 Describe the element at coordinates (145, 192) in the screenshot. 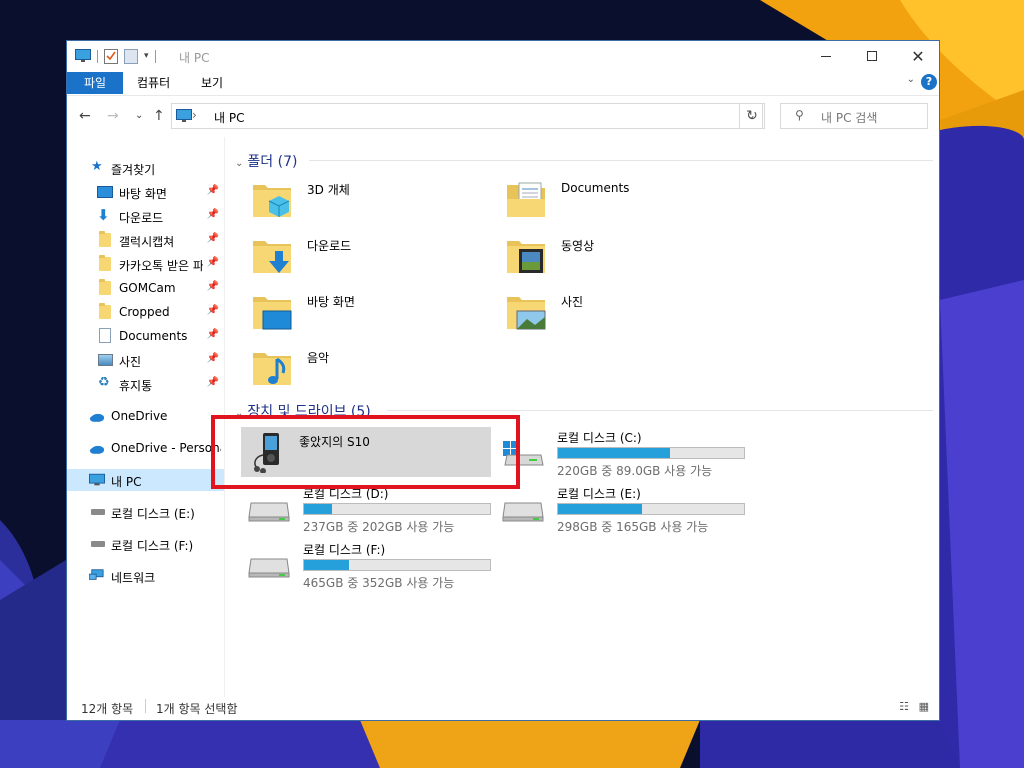

I see `sidebar-item-desktop: 바탕 화면 📌` at that location.